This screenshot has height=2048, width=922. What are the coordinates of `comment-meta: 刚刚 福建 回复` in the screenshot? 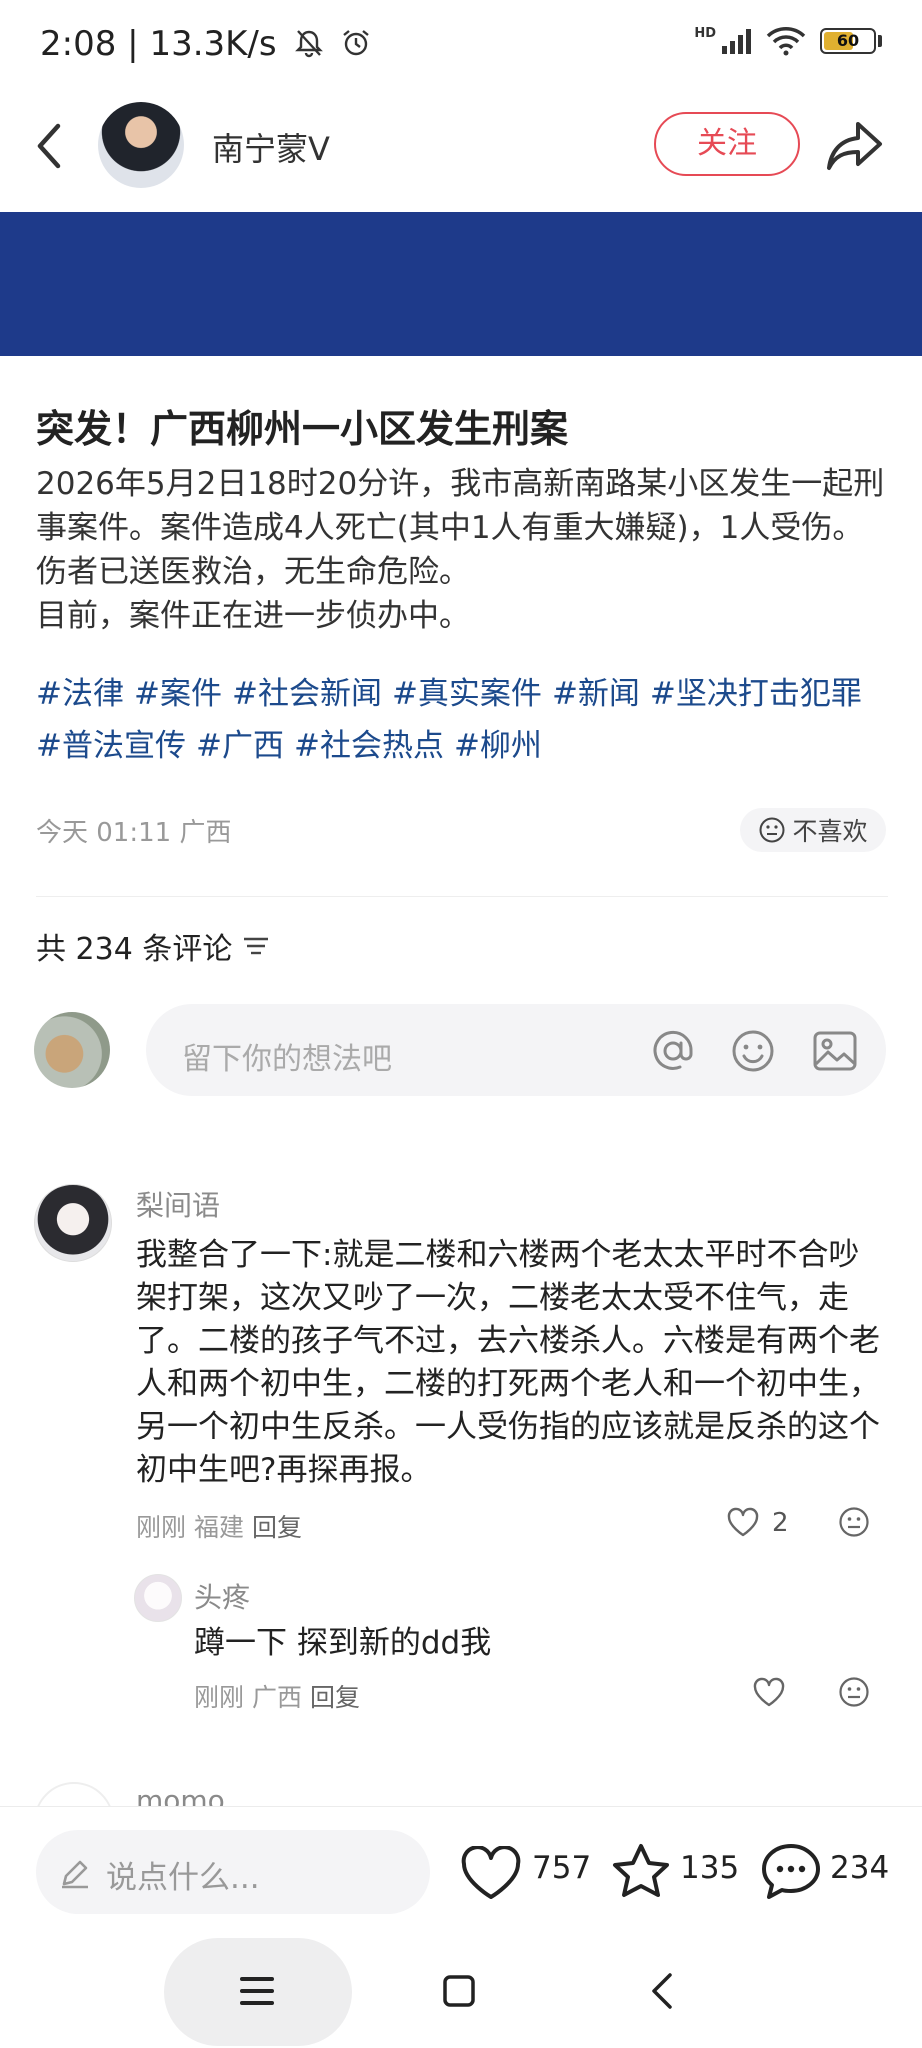 It's located at (219, 1526).